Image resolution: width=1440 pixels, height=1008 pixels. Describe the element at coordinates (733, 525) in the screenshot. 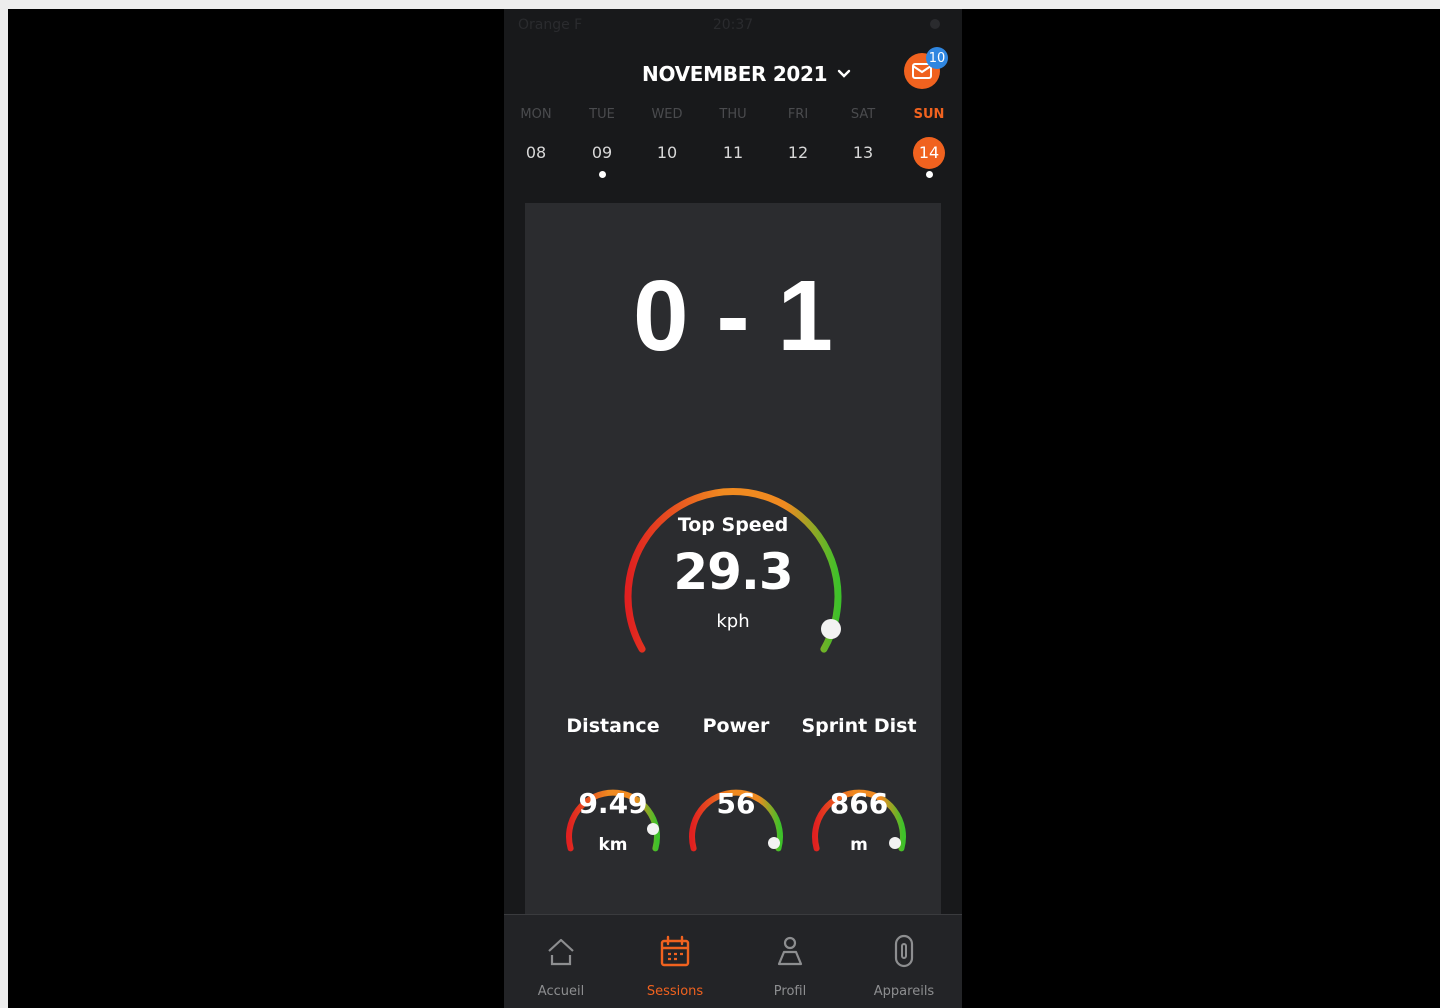

I see `top-speed-label: Top Speed` at that location.